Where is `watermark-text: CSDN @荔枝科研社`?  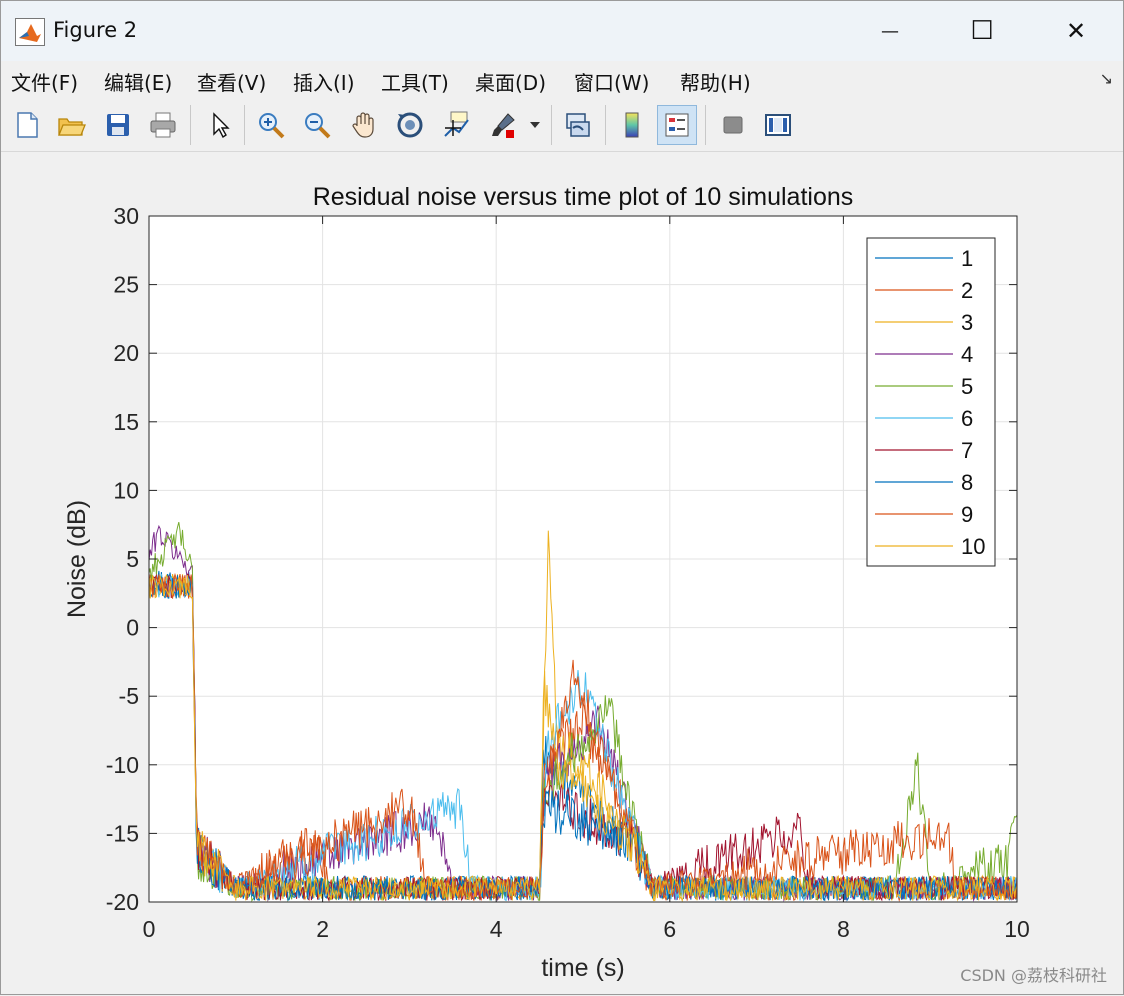 watermark-text: CSDN @荔枝科研社 is located at coordinates (1033, 975).